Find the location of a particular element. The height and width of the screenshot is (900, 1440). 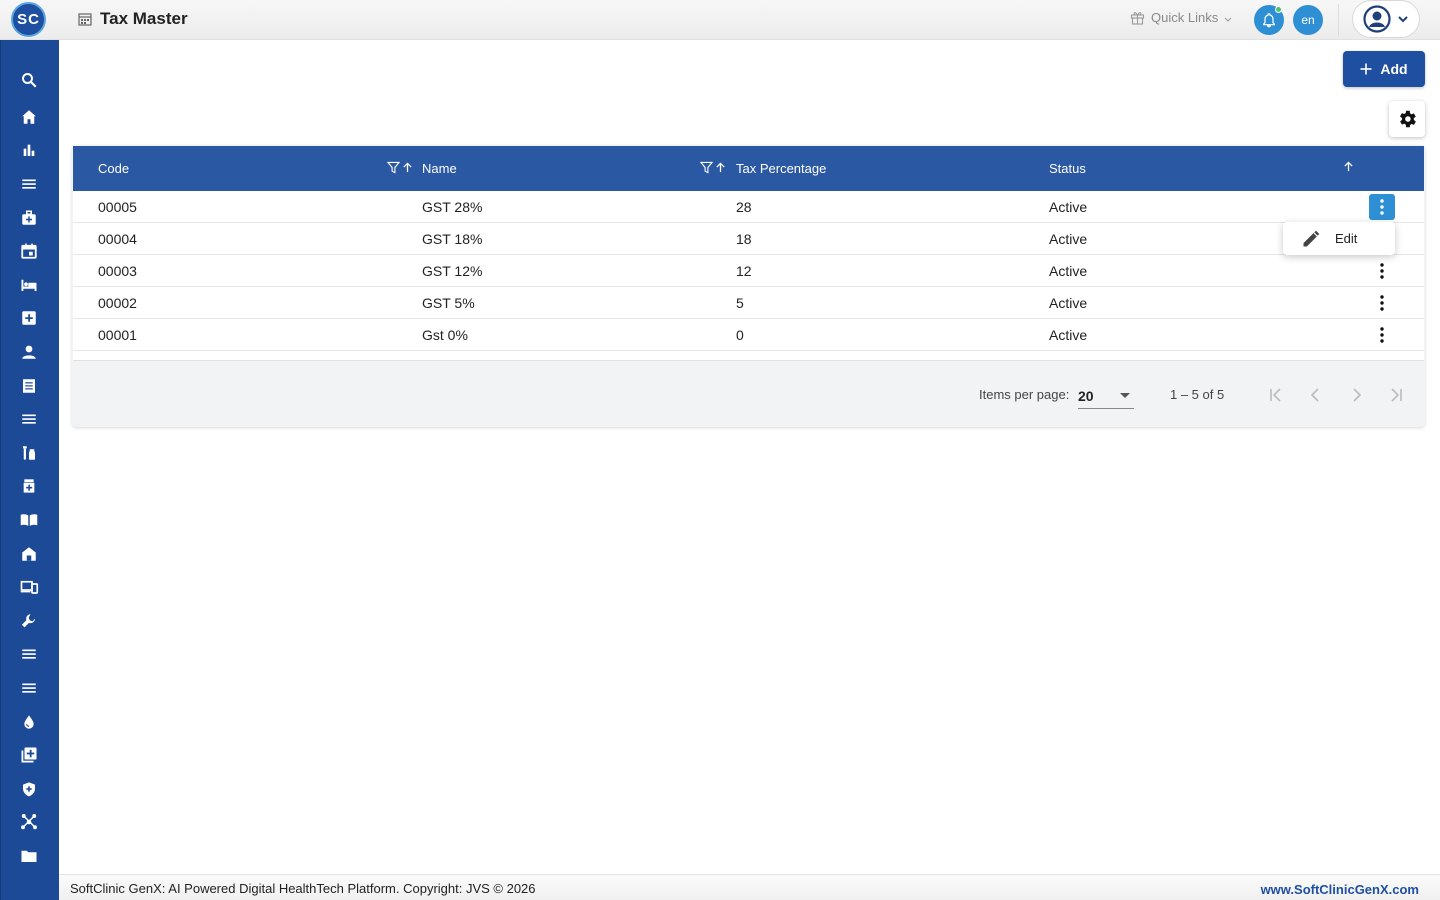

add-library-icon is located at coordinates (29, 755).